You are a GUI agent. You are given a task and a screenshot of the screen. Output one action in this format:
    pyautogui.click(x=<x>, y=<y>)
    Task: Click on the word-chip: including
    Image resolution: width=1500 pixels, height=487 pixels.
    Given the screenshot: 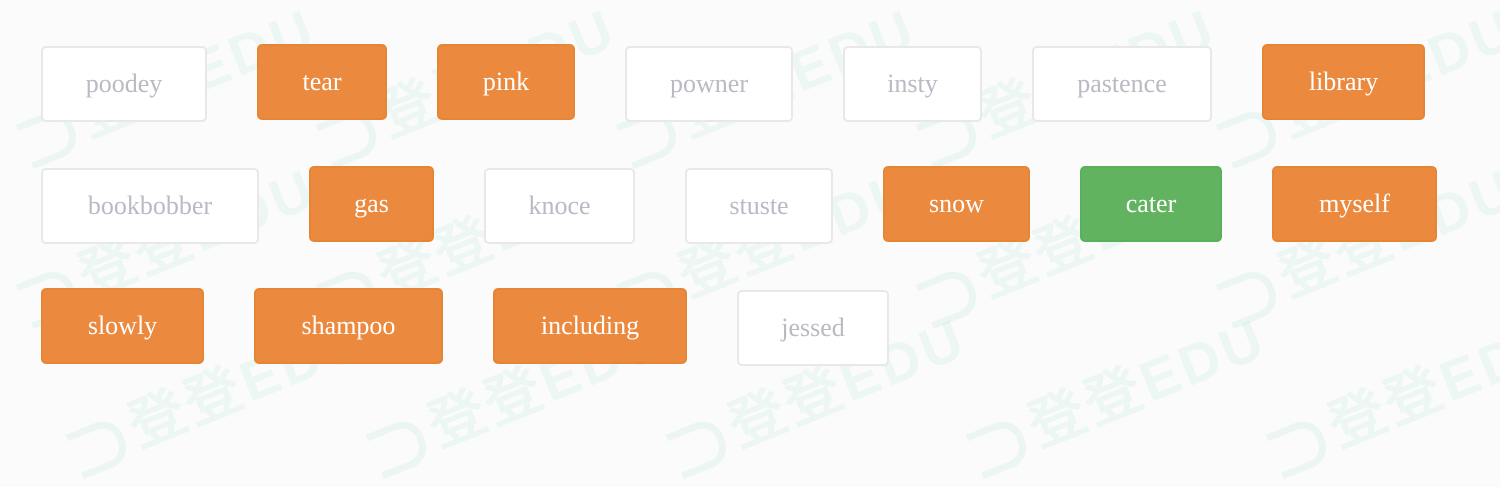 What is the action you would take?
    pyautogui.click(x=590, y=326)
    